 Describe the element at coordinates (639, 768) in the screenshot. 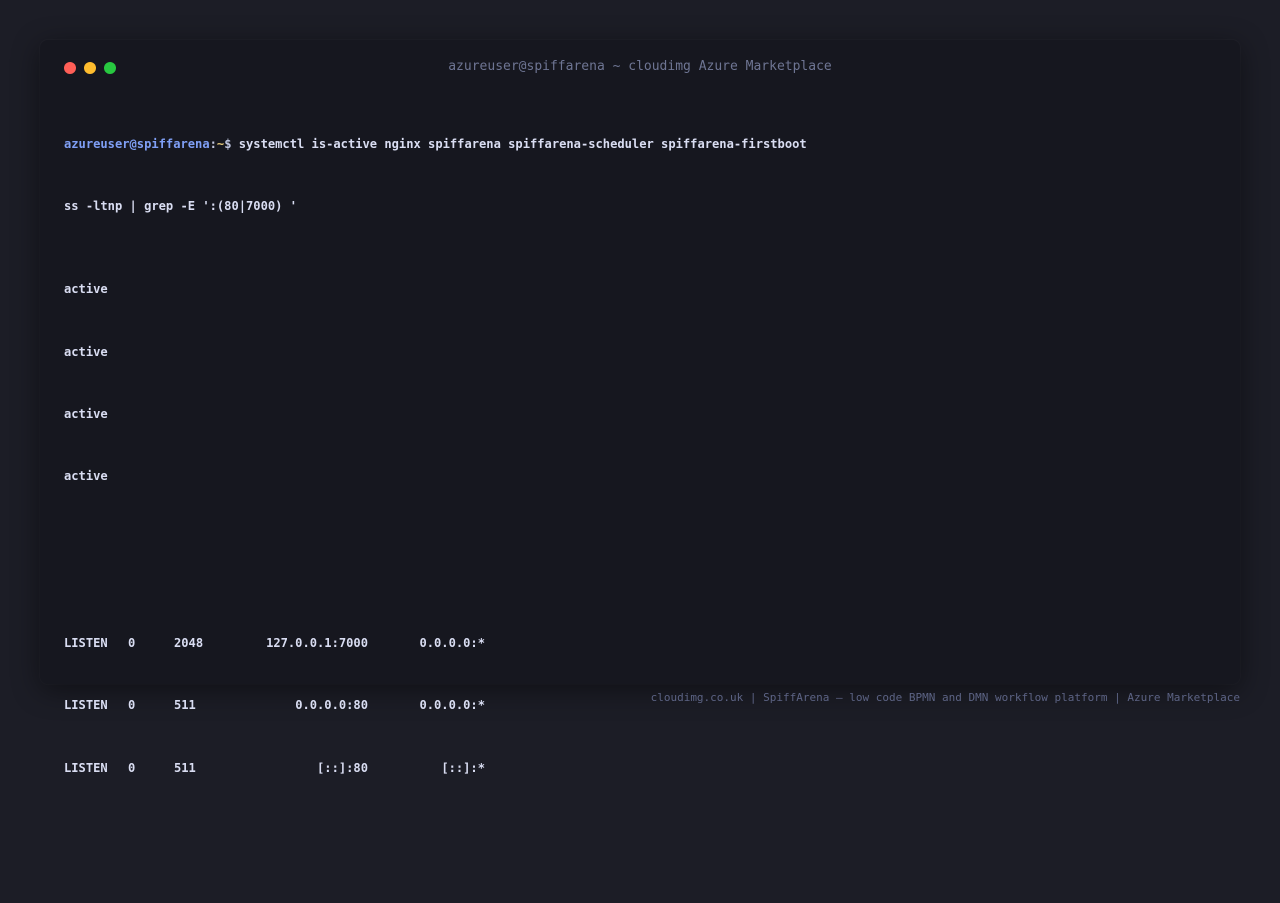

I see `listen-row: LISTEN 0 511 [::]:80 [::]:*` at that location.